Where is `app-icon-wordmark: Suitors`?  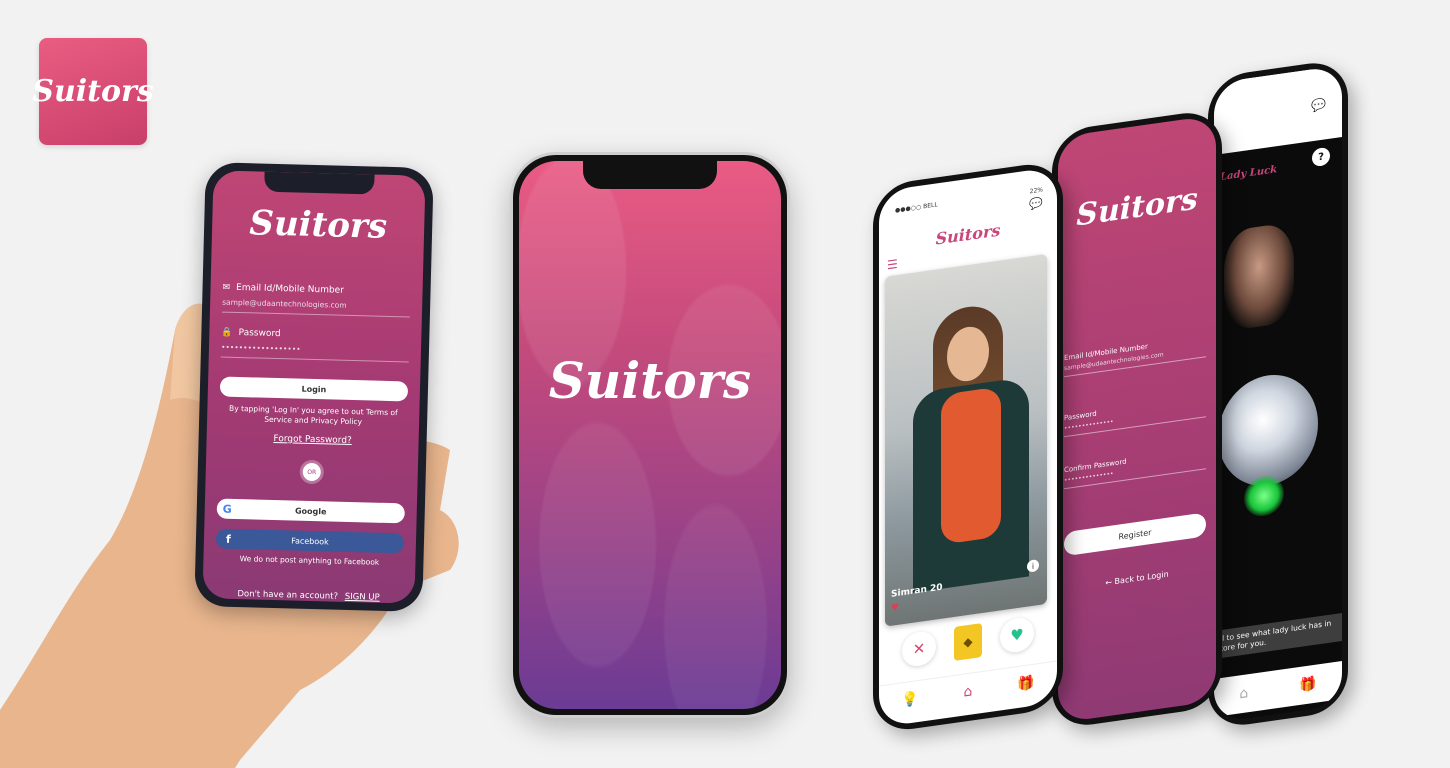
app-icon-wordmark: Suitors is located at coordinates (93, 91).